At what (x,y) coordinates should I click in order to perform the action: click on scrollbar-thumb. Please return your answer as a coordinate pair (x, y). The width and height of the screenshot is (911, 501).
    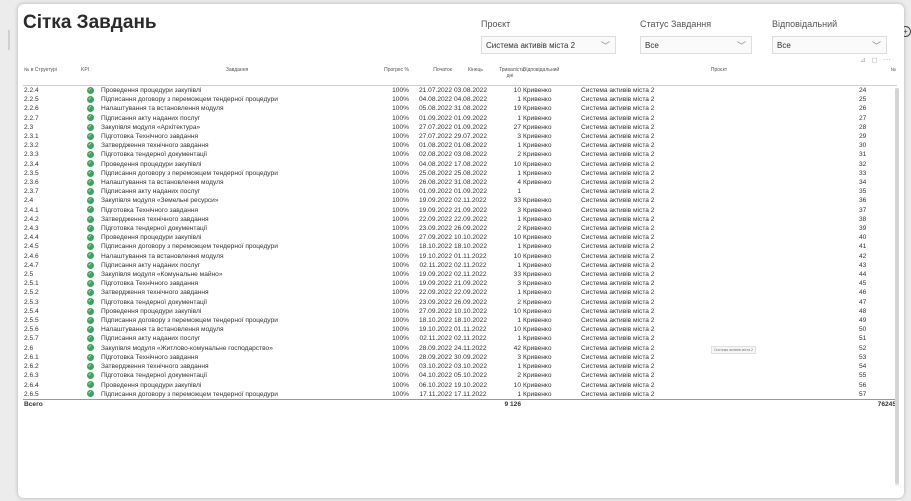
    Looking at the image, I should click on (897, 286).